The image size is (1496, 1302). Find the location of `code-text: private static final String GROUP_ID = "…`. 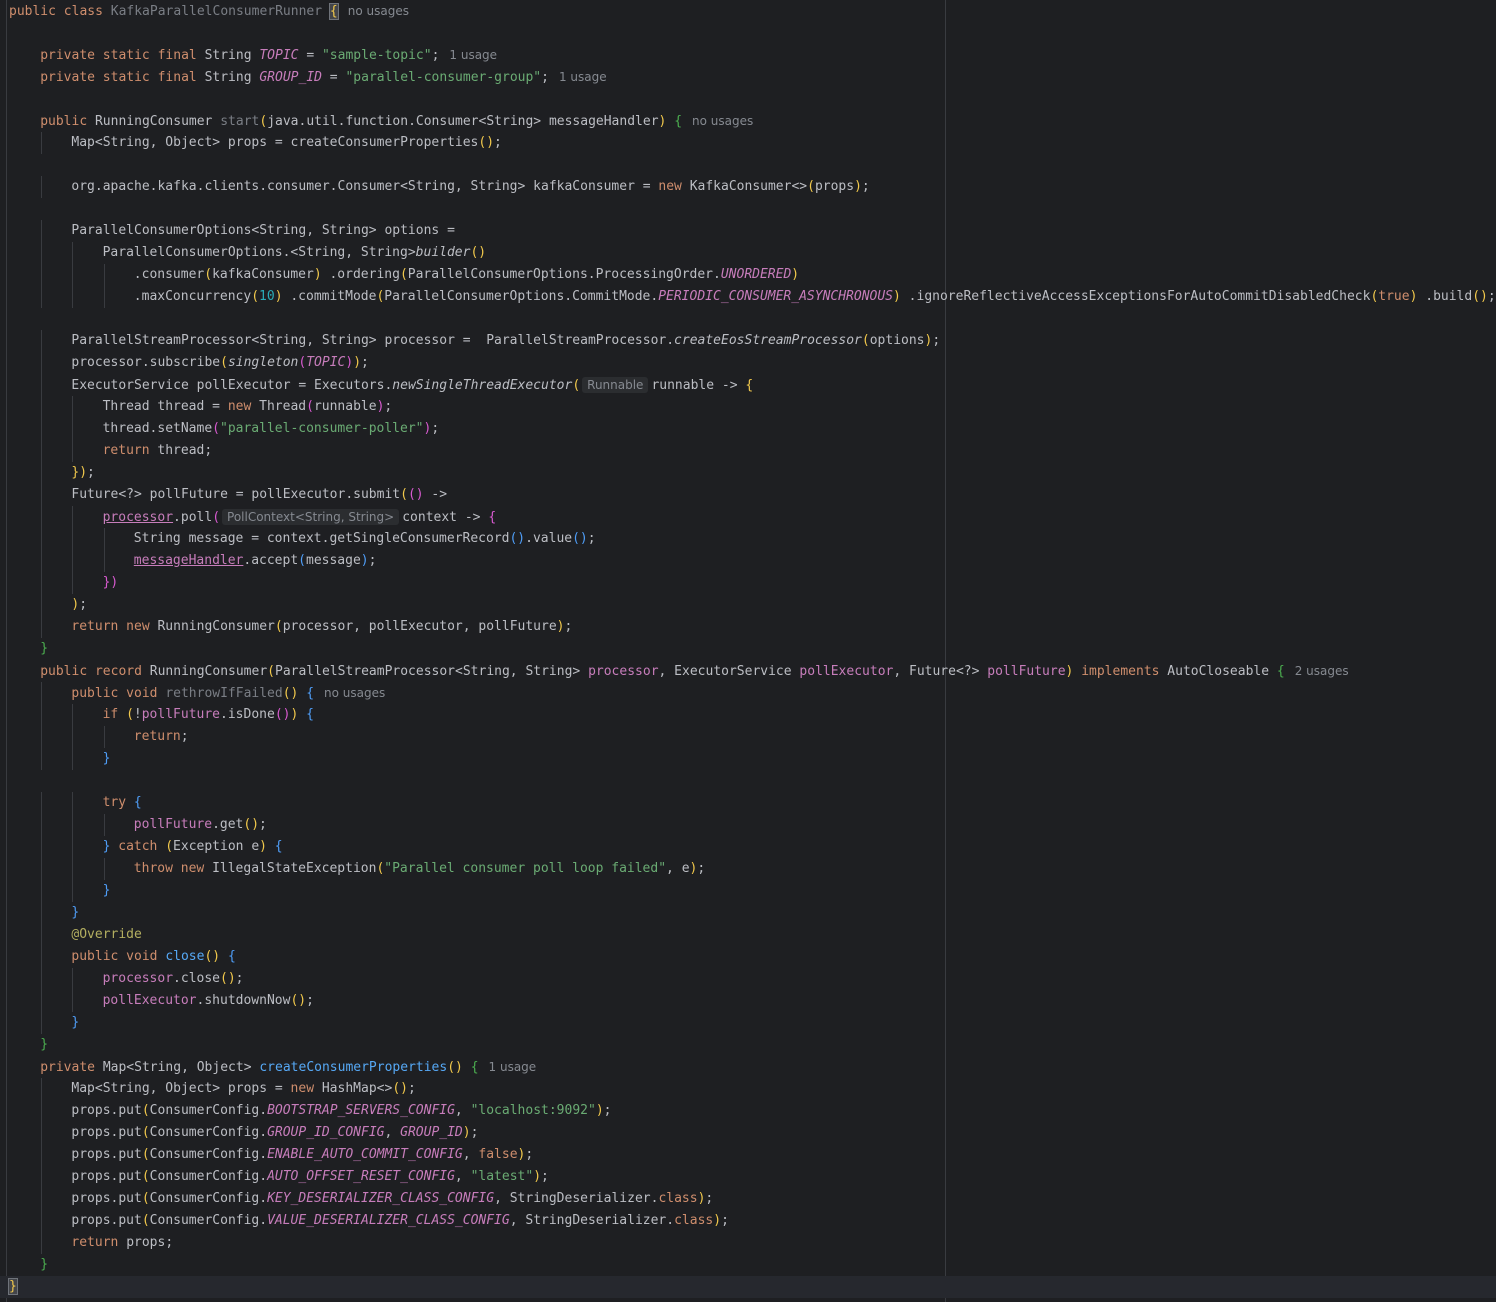

code-text: private static final String GROUP_ID = "… is located at coordinates (323, 77).